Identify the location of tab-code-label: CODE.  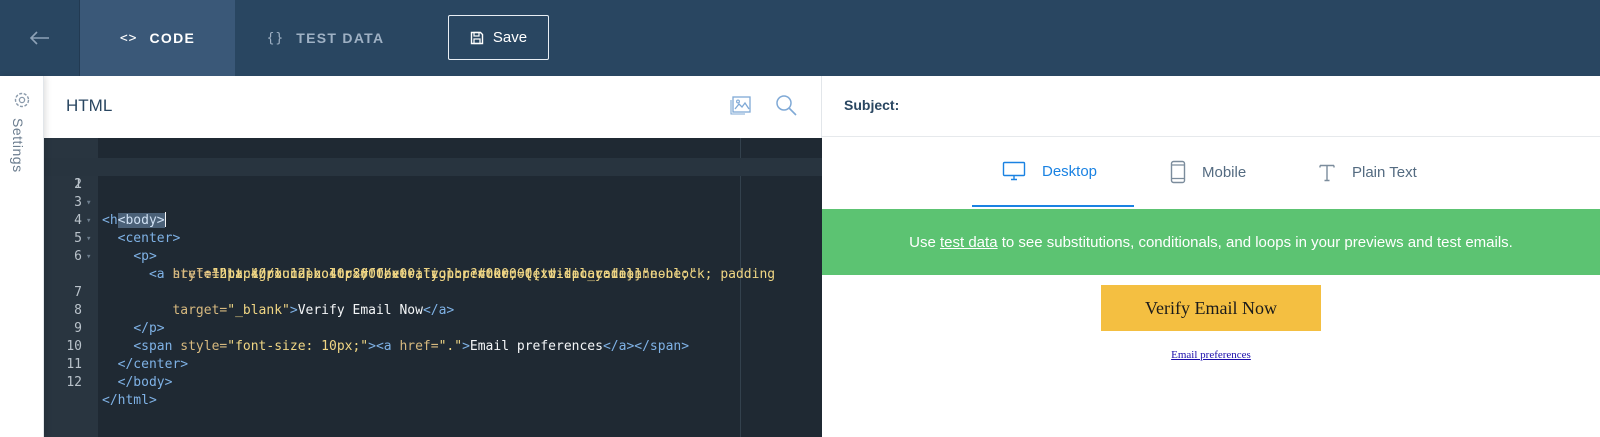
(172, 38).